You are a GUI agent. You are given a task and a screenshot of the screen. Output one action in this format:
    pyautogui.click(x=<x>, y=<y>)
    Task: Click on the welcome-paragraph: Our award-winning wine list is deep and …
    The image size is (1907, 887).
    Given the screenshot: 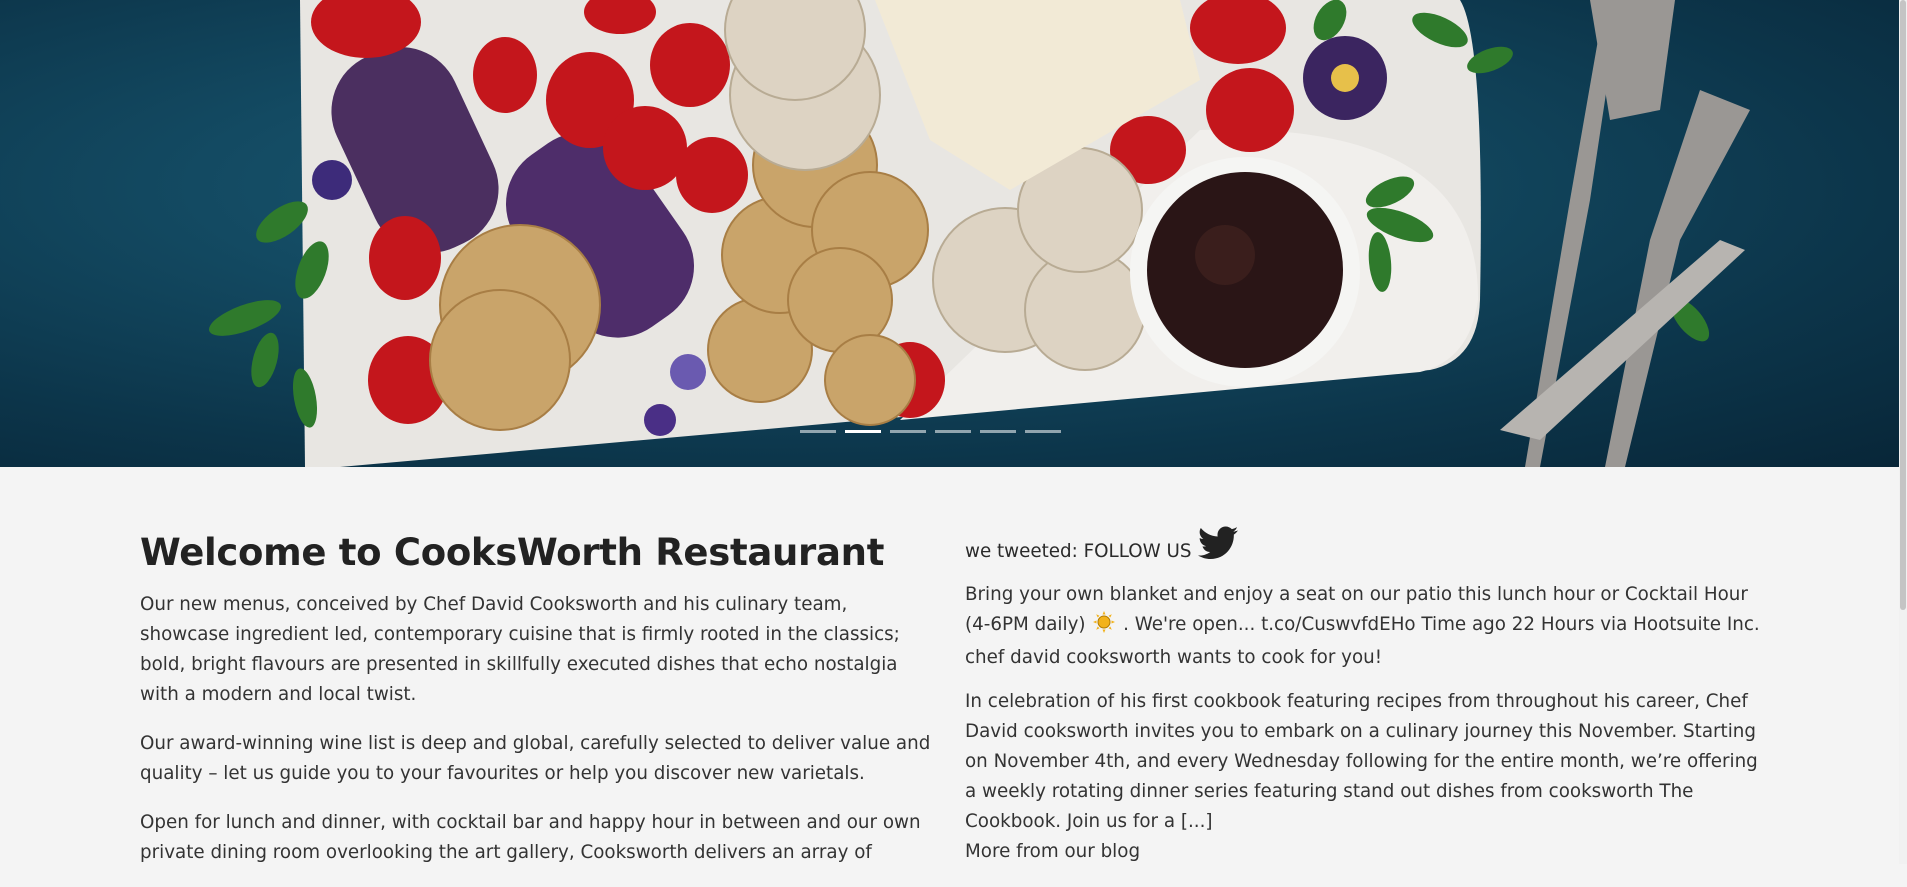 What is the action you would take?
    pyautogui.click(x=535, y=758)
    